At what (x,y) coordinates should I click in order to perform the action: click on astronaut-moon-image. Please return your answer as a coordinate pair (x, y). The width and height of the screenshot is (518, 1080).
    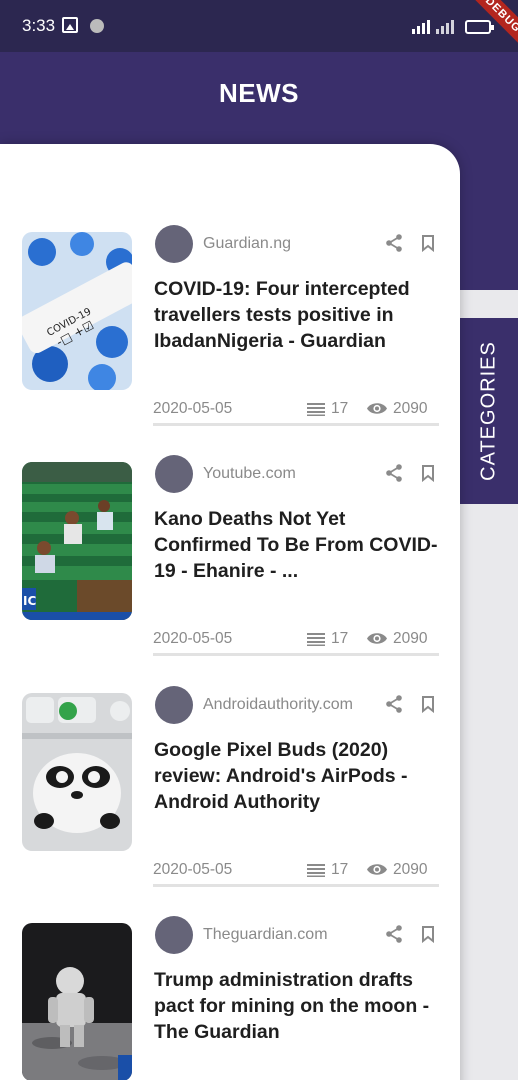
    Looking at the image, I should click on (77, 1001).